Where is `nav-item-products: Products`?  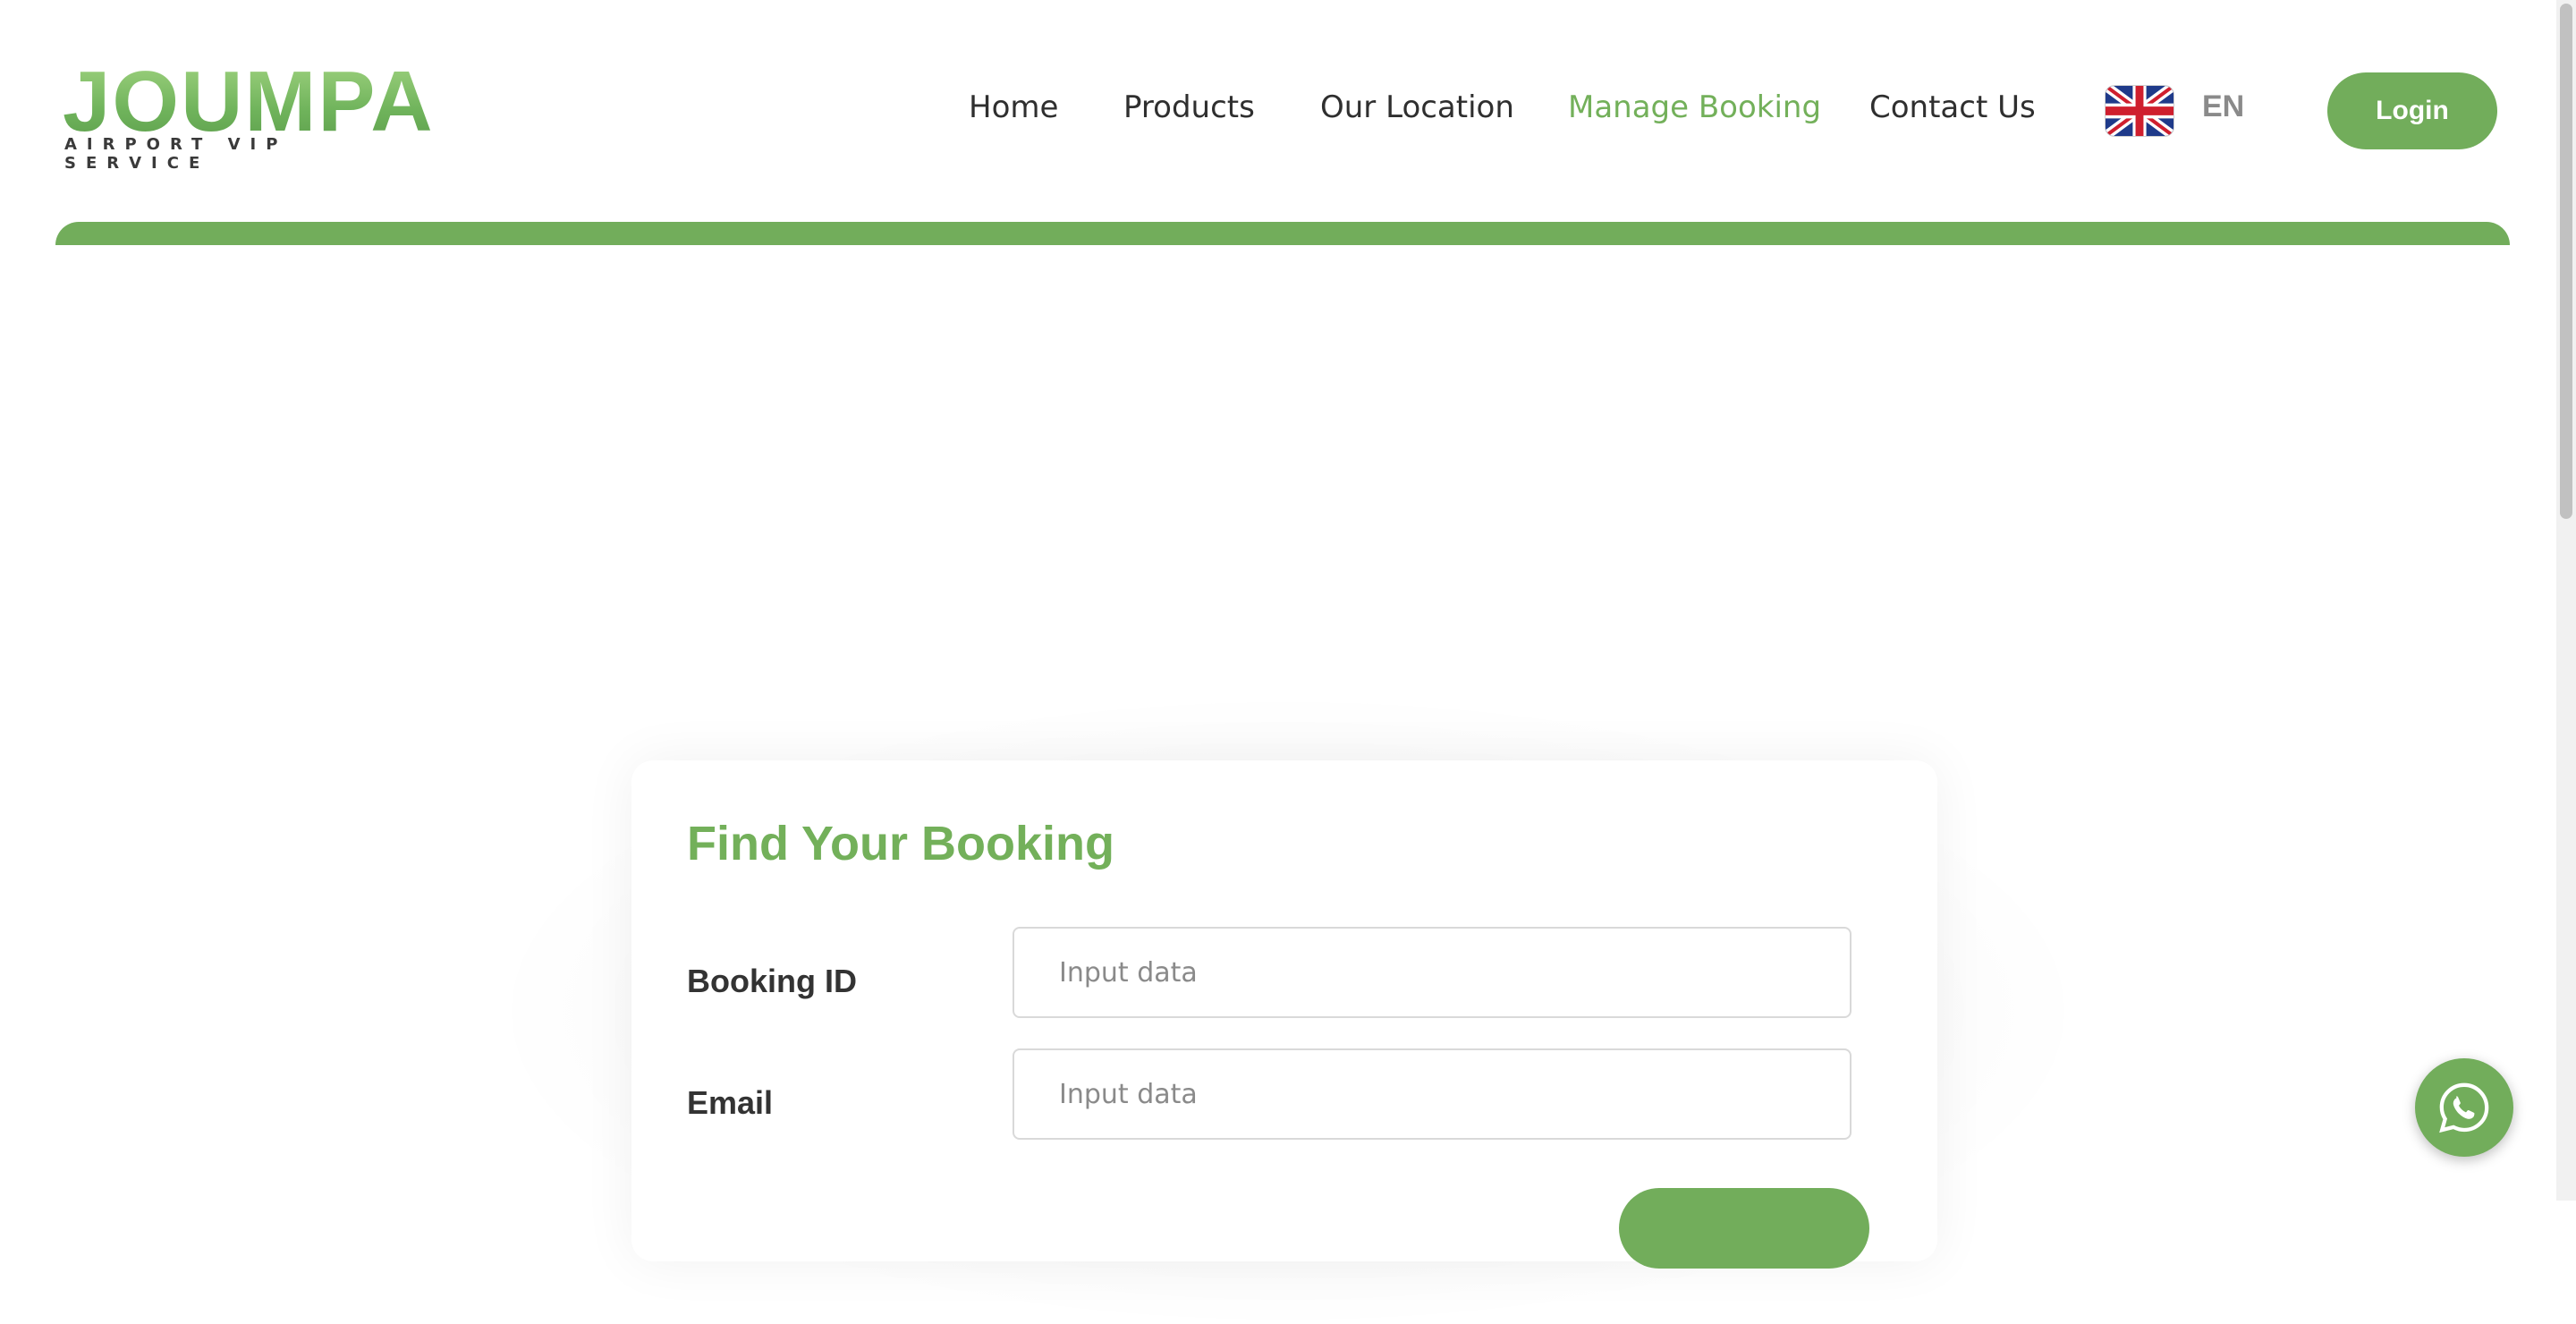
nav-item-products: Products is located at coordinates (1189, 107).